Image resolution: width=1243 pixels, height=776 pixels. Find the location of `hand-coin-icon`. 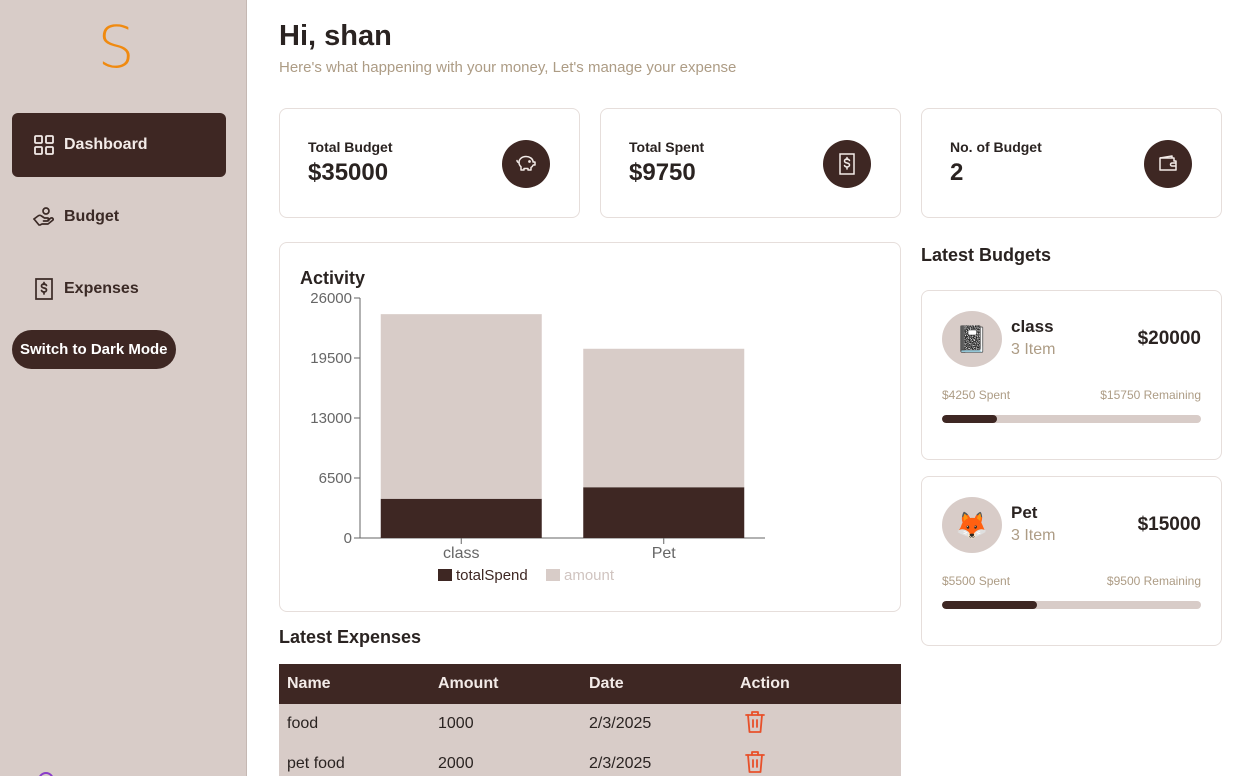

hand-coin-icon is located at coordinates (44, 217).